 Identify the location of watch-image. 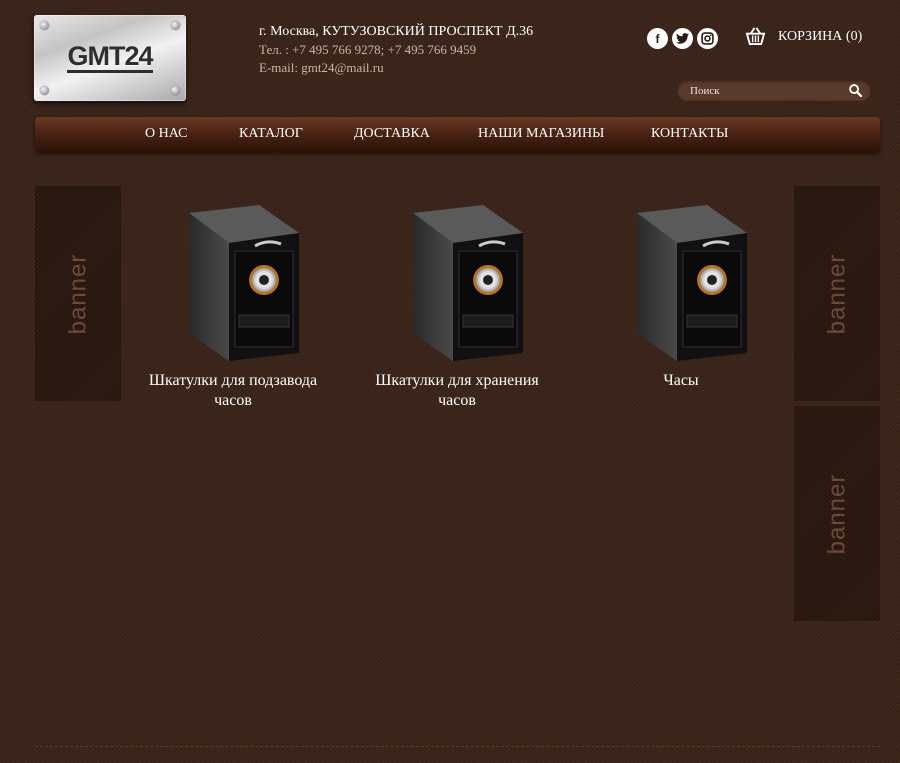
(692, 283).